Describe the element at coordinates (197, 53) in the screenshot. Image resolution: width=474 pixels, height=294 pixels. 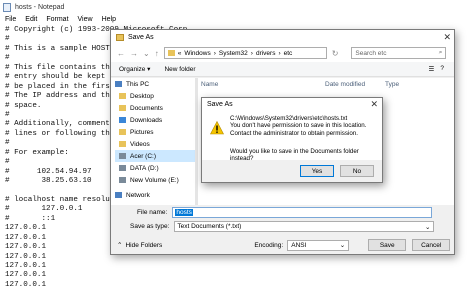
I see `breadcrumb-windows: Windows` at that location.